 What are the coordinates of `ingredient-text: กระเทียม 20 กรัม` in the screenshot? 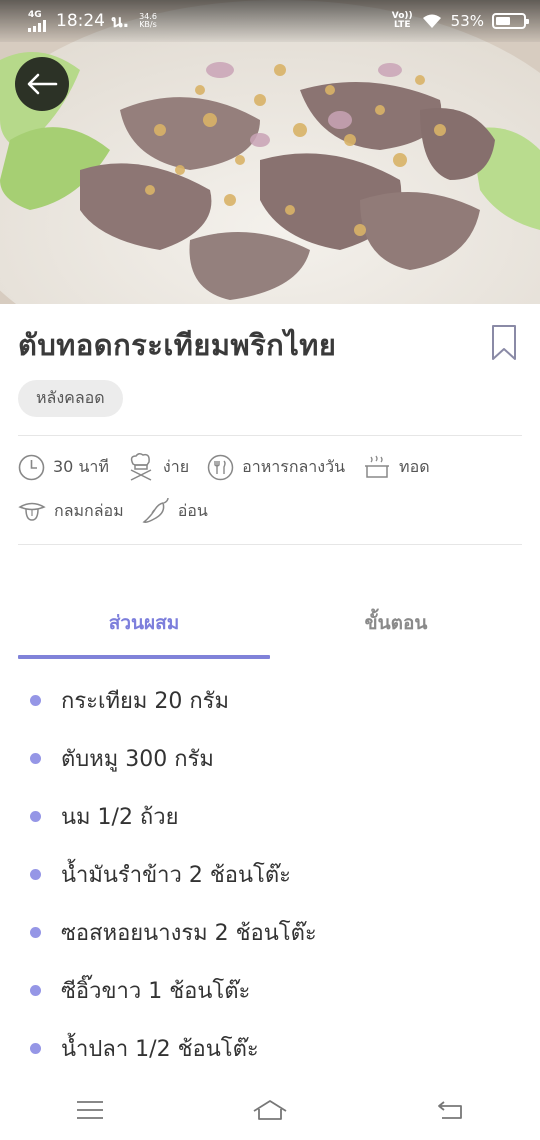 It's located at (145, 701).